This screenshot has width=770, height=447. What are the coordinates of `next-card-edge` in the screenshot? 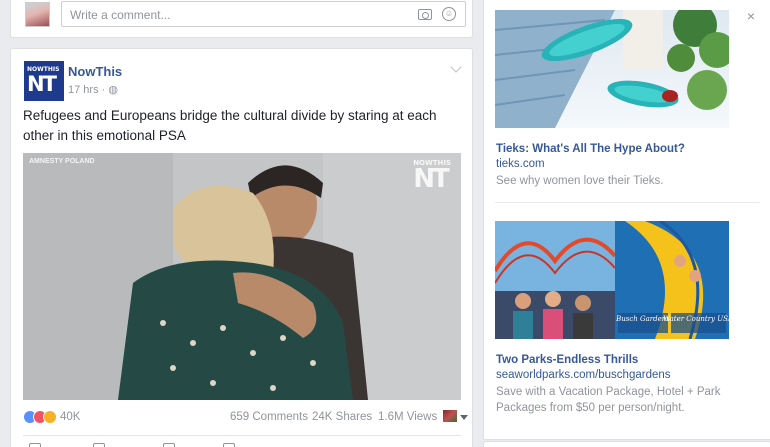 It's located at (626, 444).